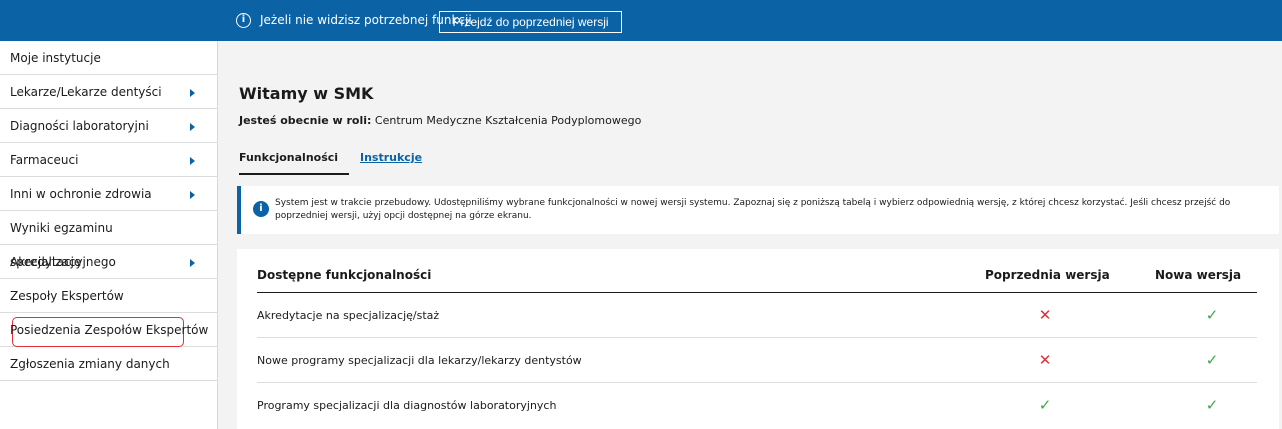  What do you see at coordinates (90, 364) in the screenshot?
I see `sidebar-item-label: Zgłoszenia zmiany danych` at bounding box center [90, 364].